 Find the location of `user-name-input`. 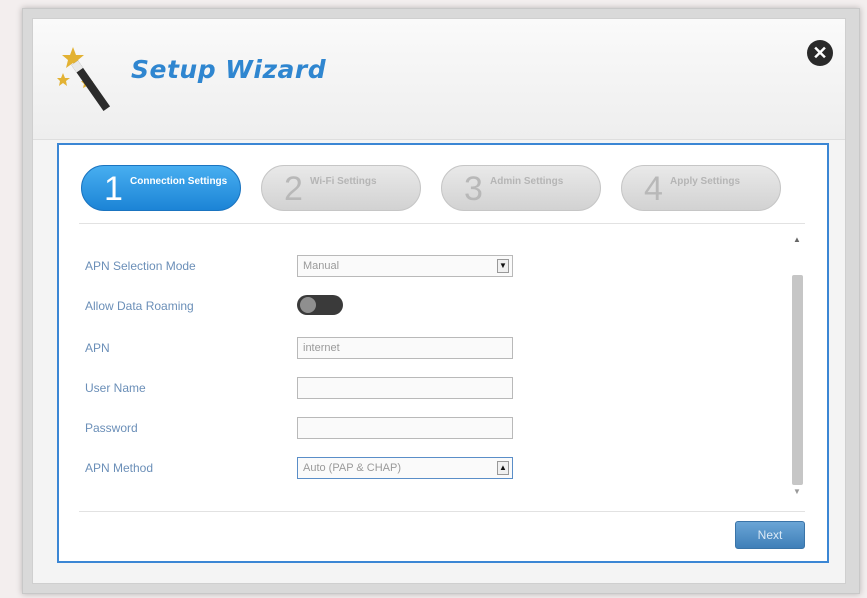

user-name-input is located at coordinates (405, 388).